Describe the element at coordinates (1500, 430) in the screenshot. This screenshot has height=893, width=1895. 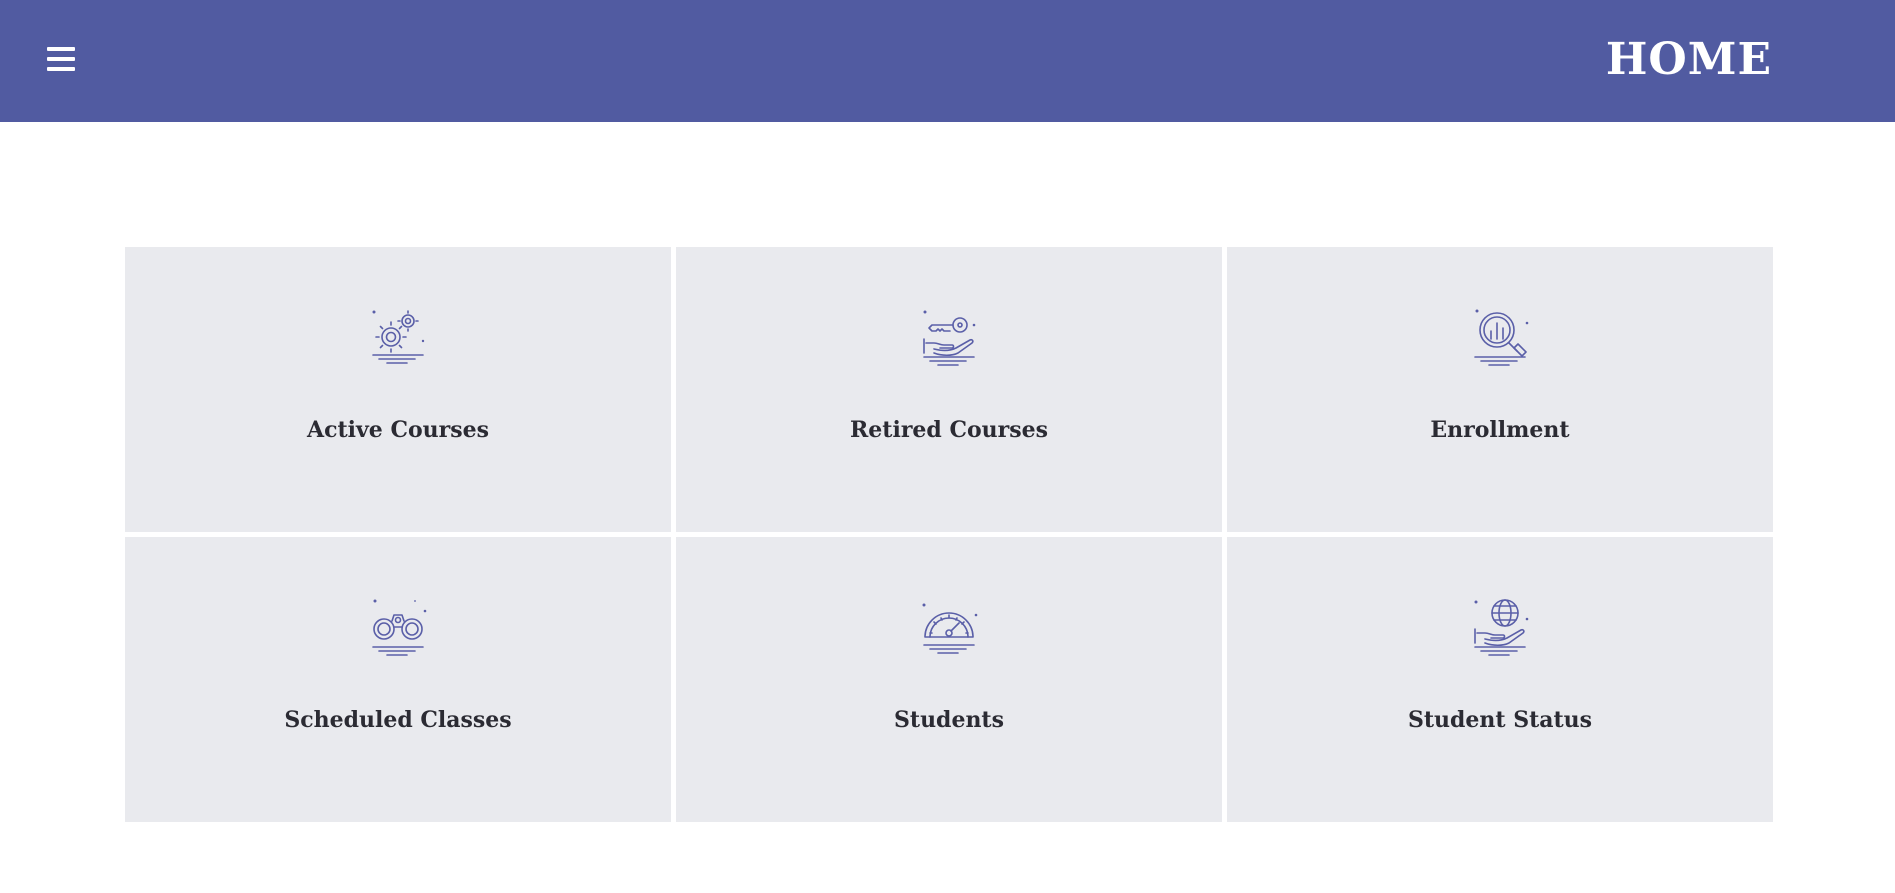
I see `tile-label: Enrollment` at that location.